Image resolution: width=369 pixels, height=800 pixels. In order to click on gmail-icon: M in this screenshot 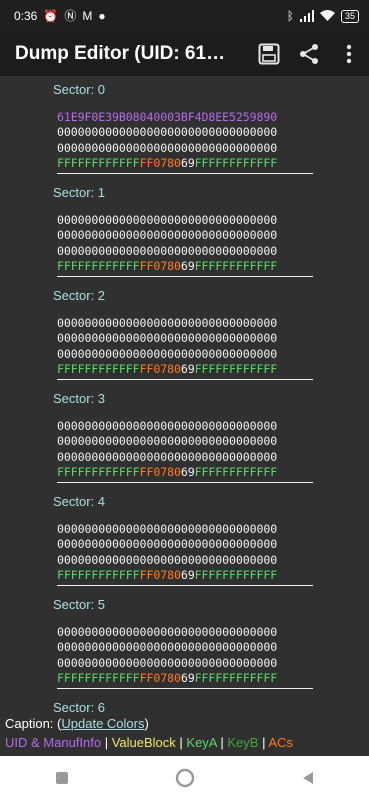, I will do `click(87, 16)`.